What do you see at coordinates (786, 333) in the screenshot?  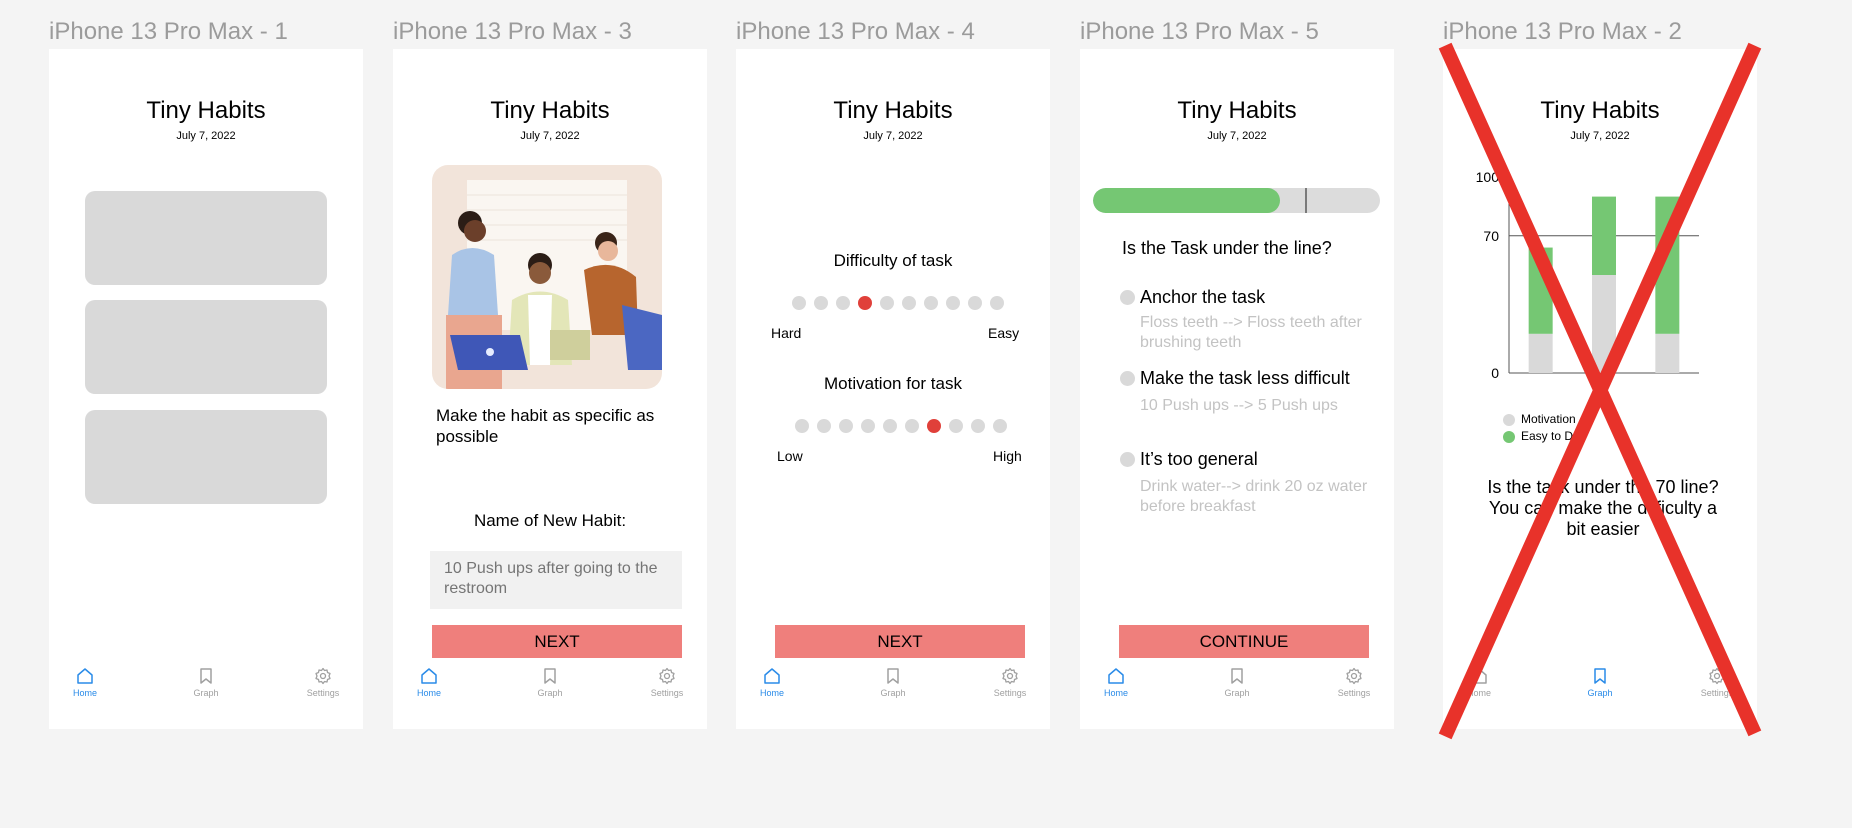 I see `difficulty-low-label: Hard` at bounding box center [786, 333].